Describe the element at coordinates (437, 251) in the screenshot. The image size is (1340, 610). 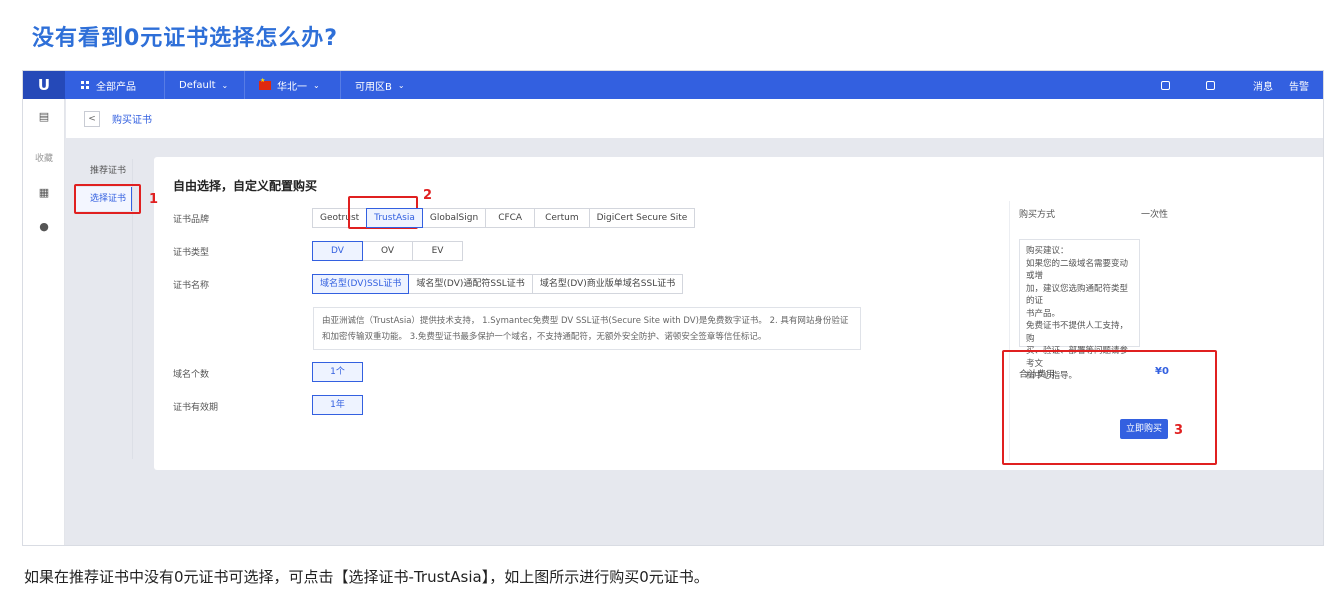
I see `type-option-ev: EV` at that location.